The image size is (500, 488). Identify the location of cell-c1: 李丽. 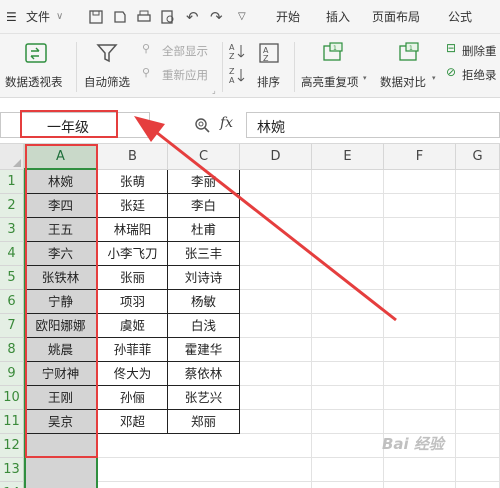
(204, 182).